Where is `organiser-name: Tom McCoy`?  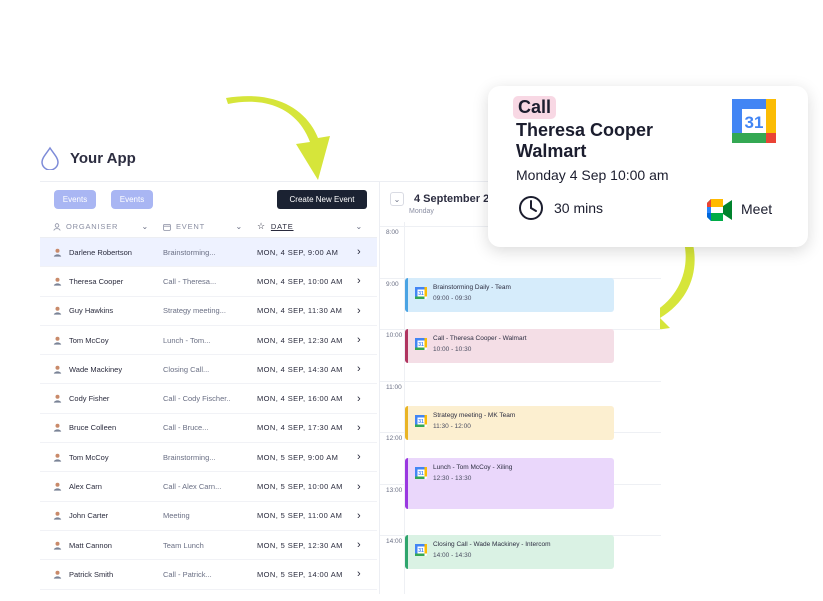
organiser-name: Tom McCoy is located at coordinates (89, 457).